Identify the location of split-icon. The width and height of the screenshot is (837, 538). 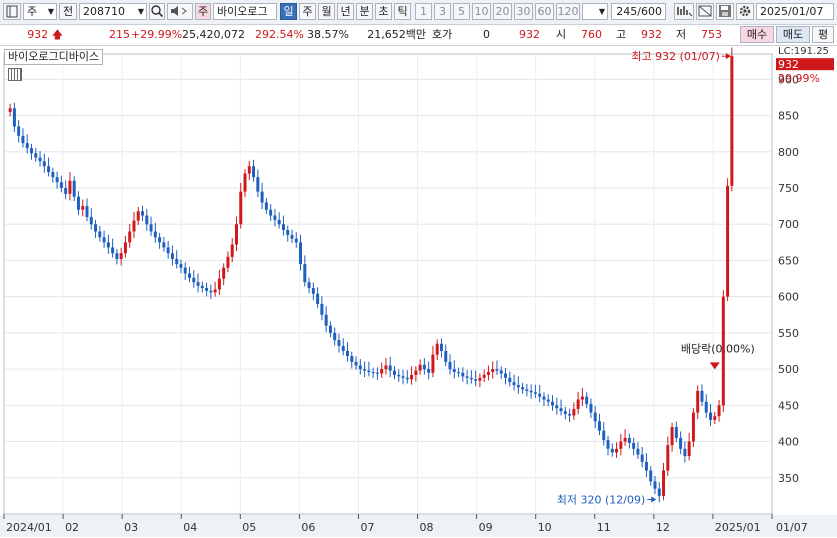
(705, 11).